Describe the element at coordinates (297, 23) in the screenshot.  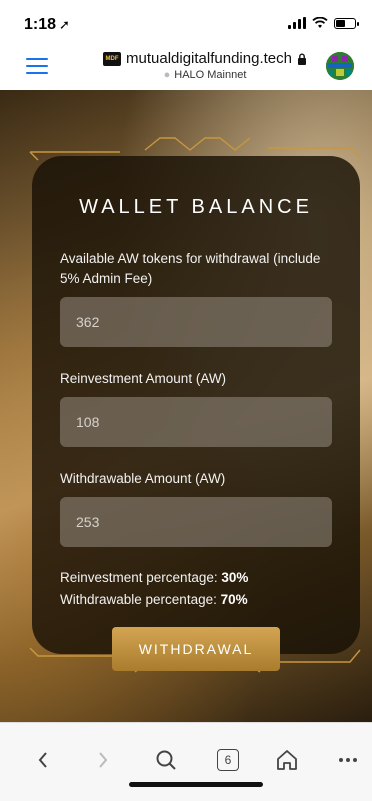
I see `cellular-signal-icon` at that location.